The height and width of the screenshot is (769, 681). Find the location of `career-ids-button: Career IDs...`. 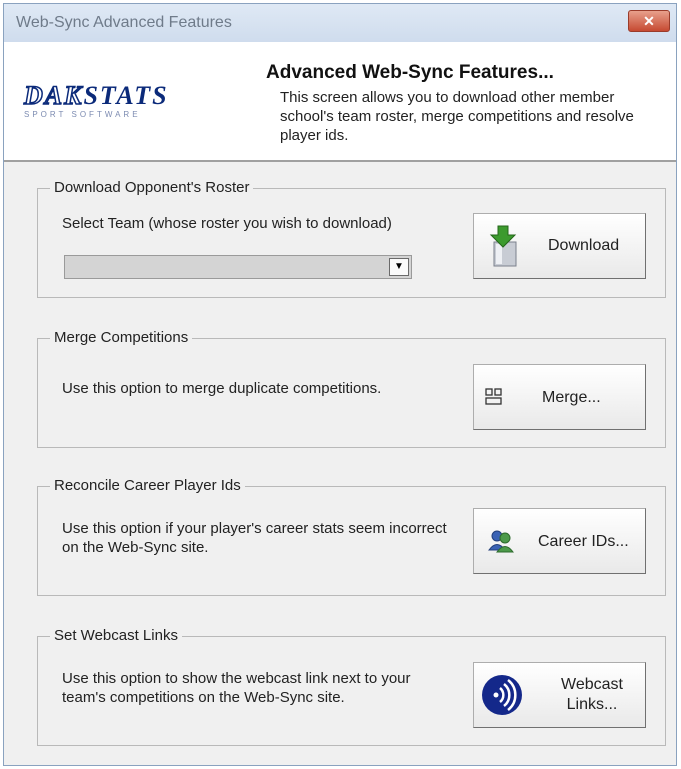

career-ids-button: Career IDs... is located at coordinates (559, 541).